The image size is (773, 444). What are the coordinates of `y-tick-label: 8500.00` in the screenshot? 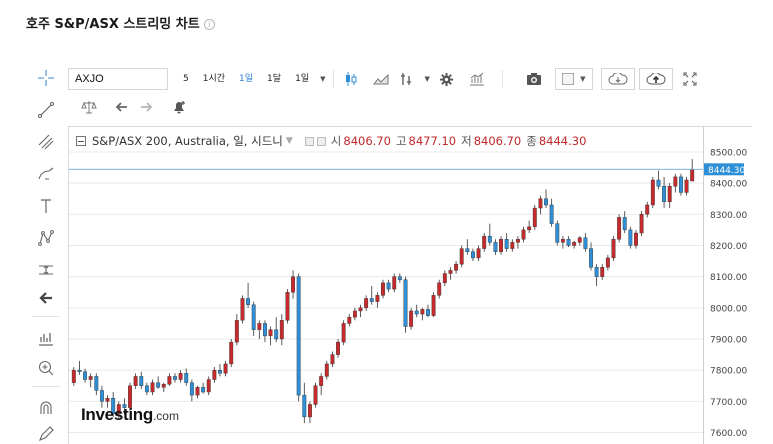 It's located at (728, 153).